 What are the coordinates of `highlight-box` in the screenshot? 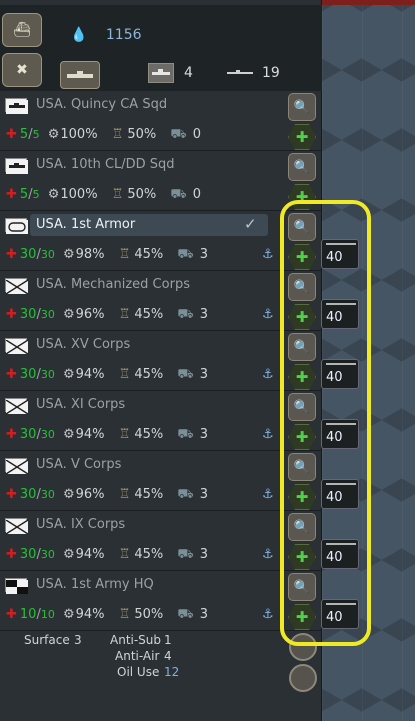 It's located at (325, 423).